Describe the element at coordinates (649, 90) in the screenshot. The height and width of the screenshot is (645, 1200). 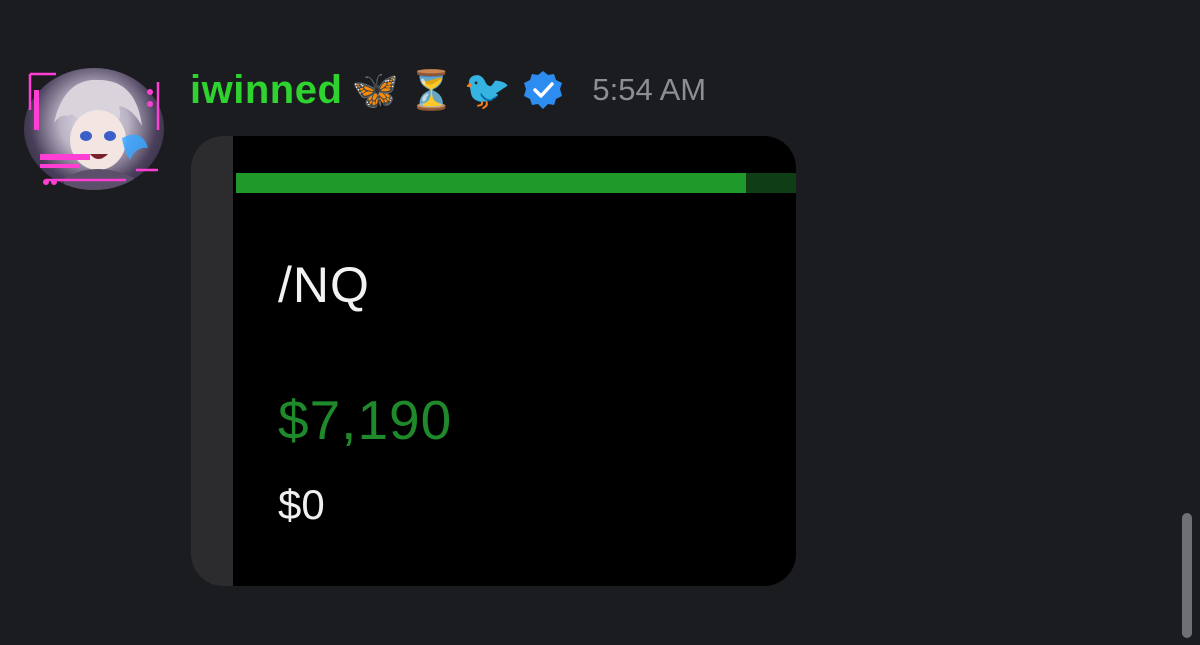
I see `message-timestamp: 5:54 AM` at that location.